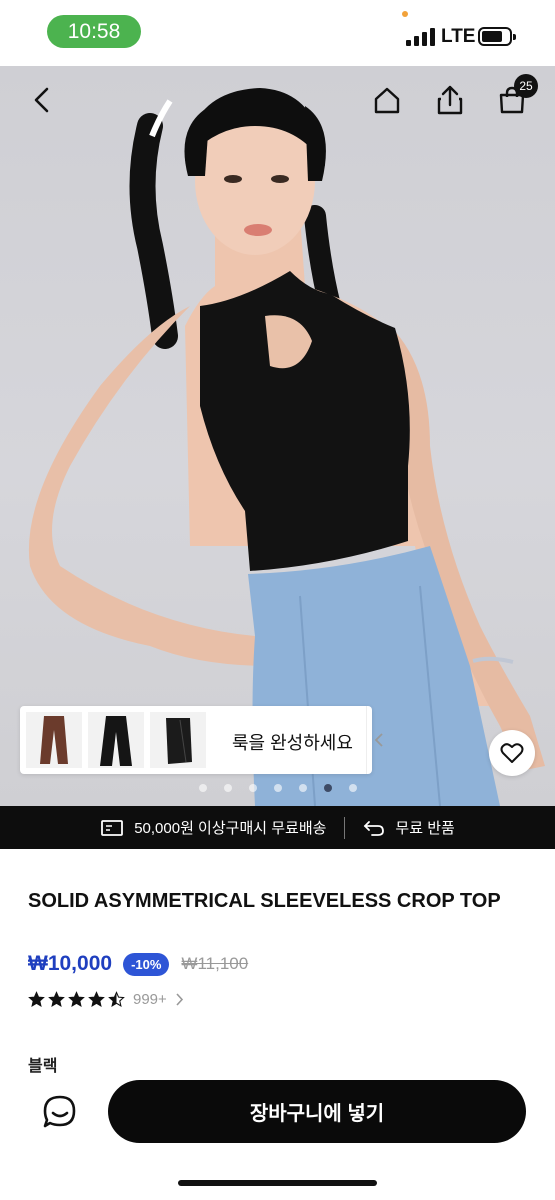  I want to click on complete-the-look-label: 룩을 완성하세요, so click(292, 743).